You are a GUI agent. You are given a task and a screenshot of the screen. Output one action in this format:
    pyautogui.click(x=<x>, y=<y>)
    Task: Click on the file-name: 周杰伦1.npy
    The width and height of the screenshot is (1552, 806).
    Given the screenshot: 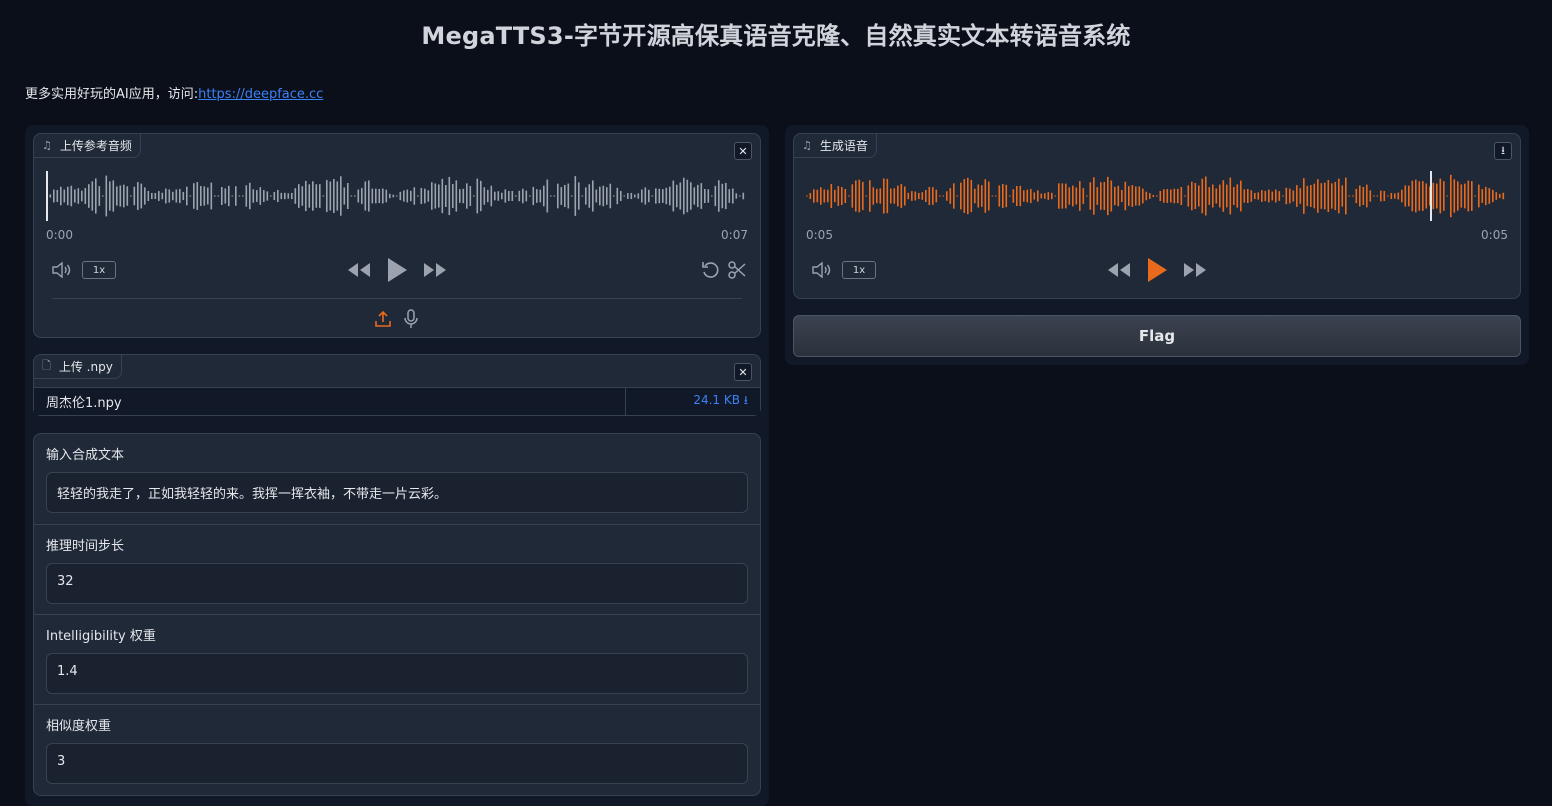 What is the action you would take?
    pyautogui.click(x=330, y=401)
    